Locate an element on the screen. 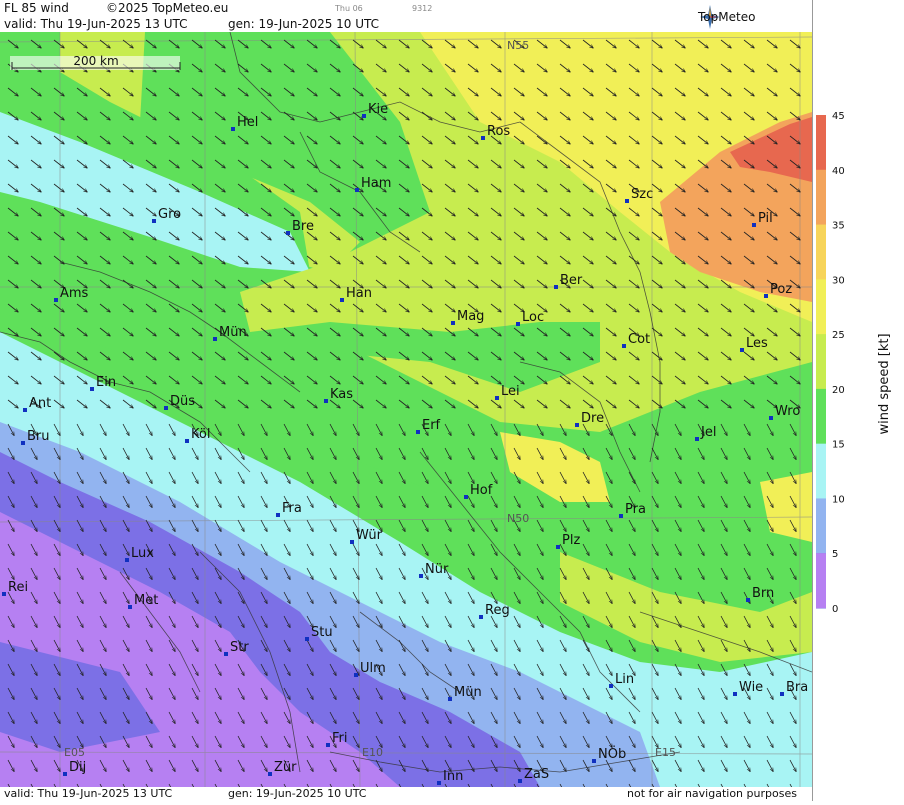 The width and height of the screenshot is (904, 805). city-label: Zür is located at coordinates (285, 767).